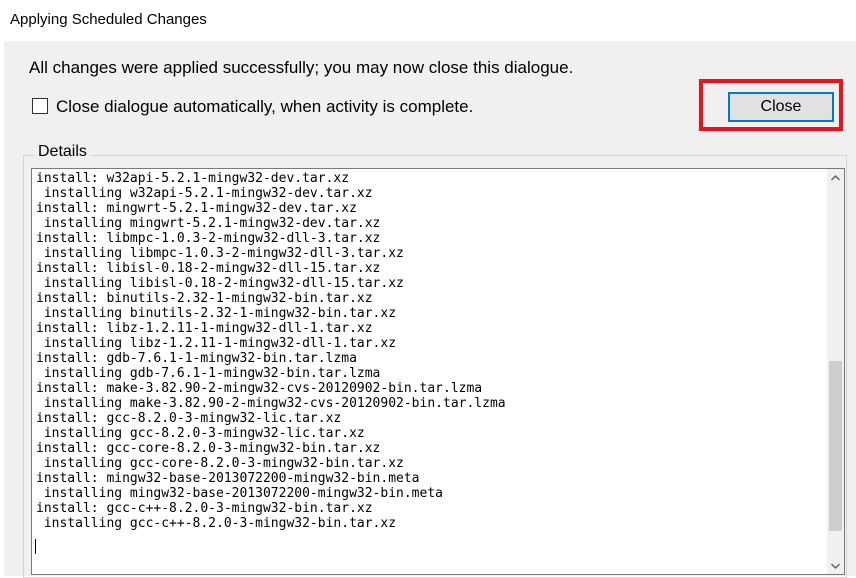  Describe the element at coordinates (193, 178) in the screenshot. I see `log-line: install: w32api-5.2.1-mingw32-dev.tar.xz` at that location.